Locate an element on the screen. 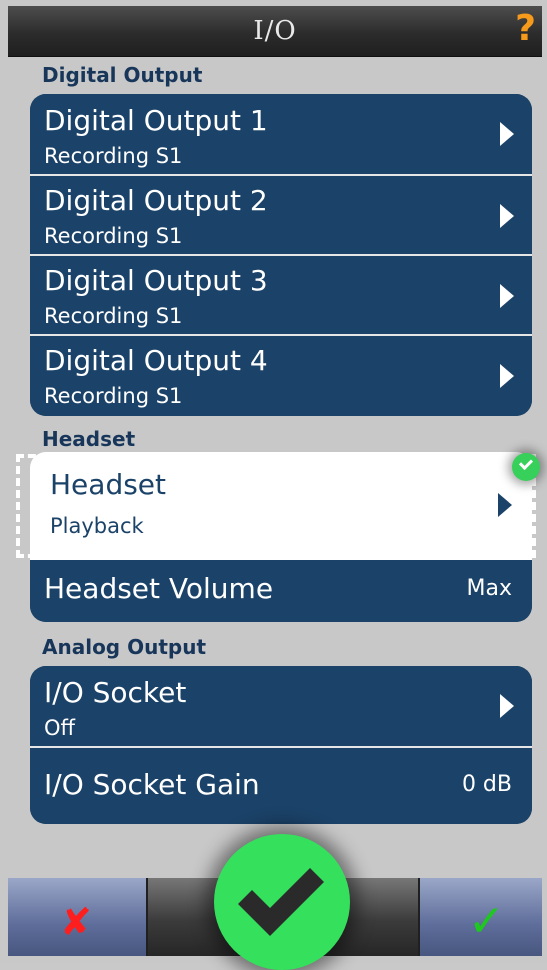 The image size is (547, 970). row-label: I/O Socket Gain is located at coordinates (152, 784).